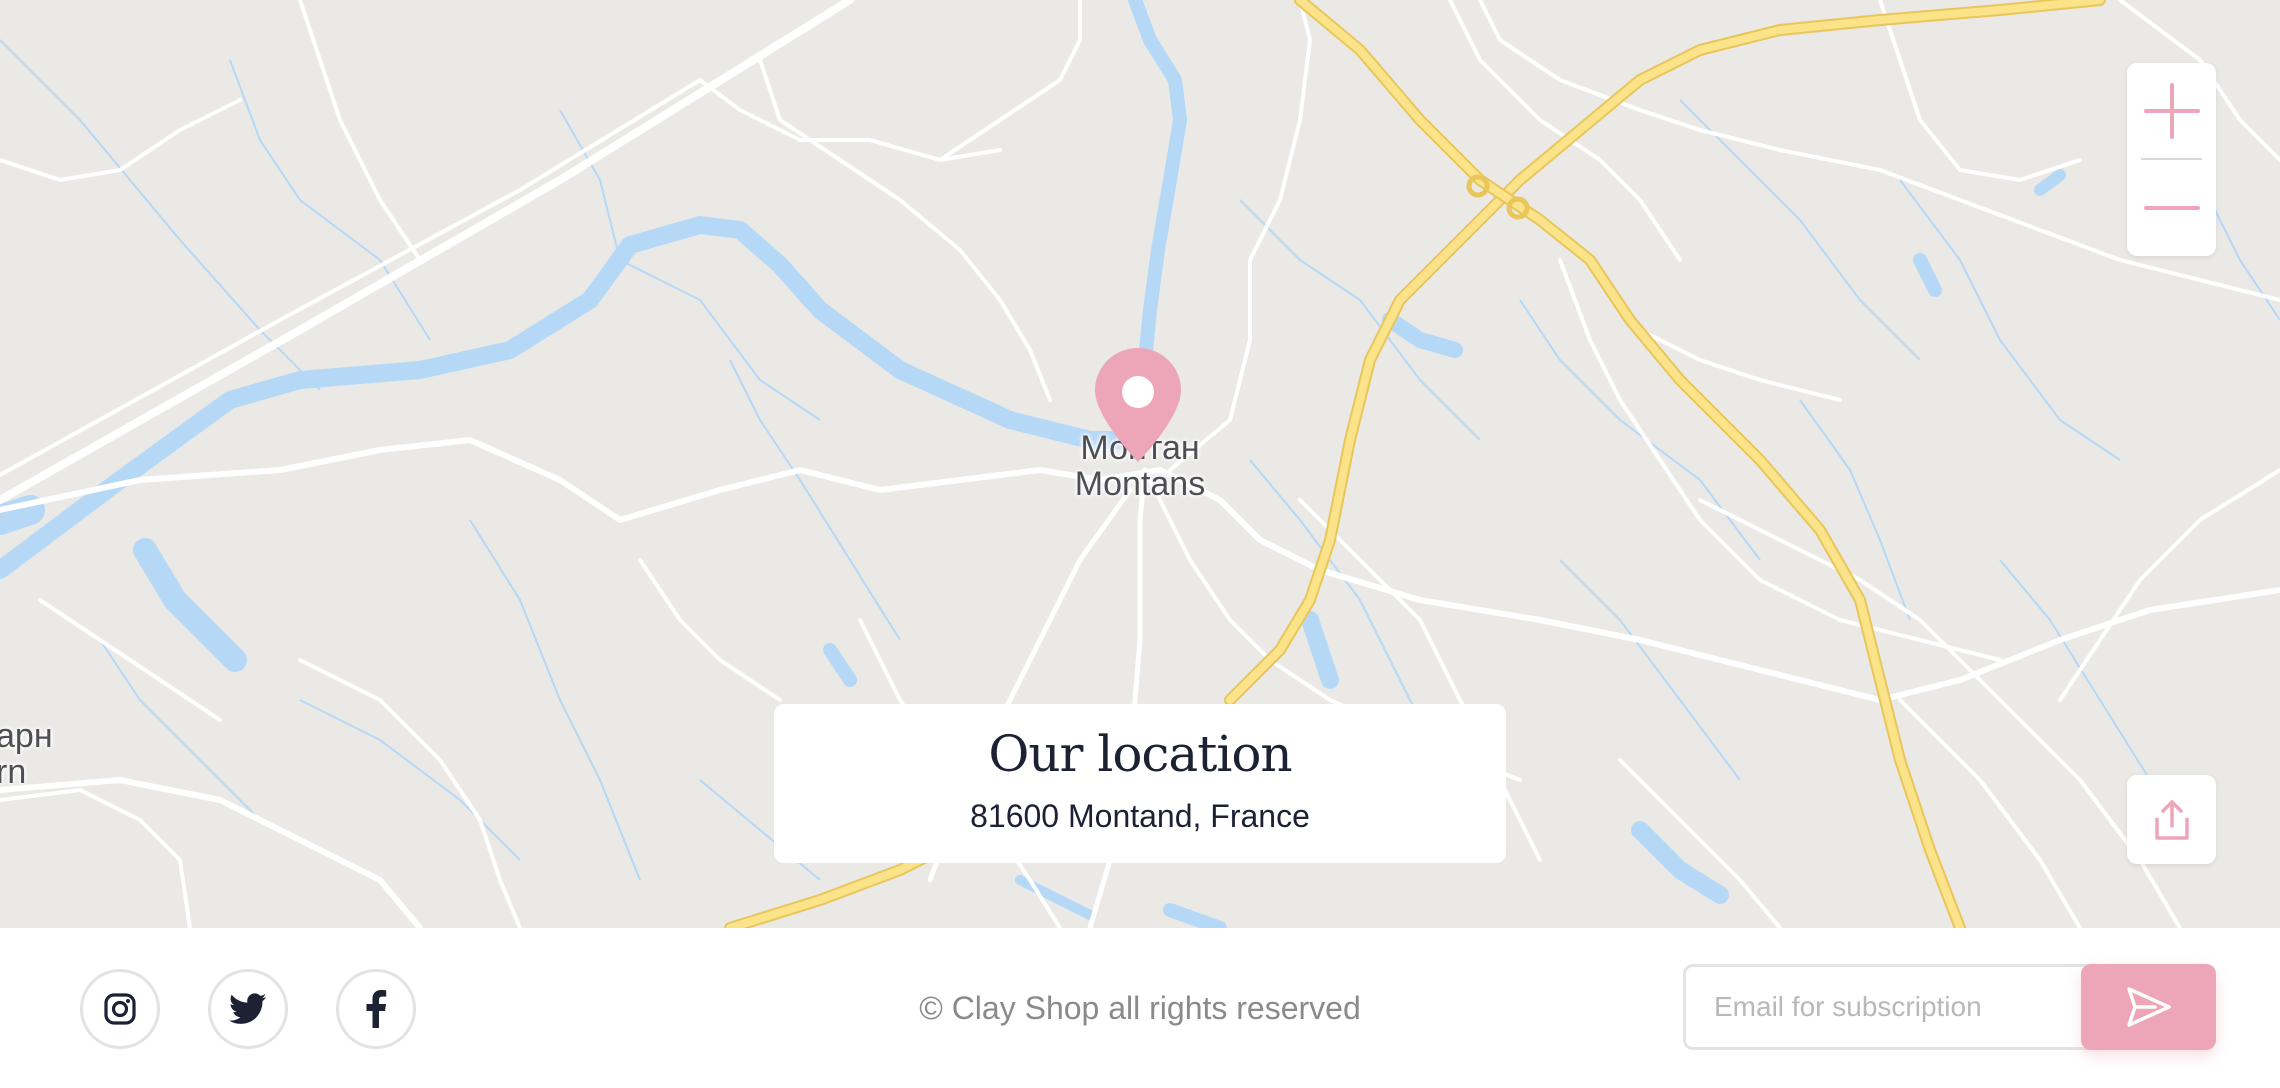 This screenshot has height=1088, width=2280. I want to click on facebook-link, so click(376, 1009).